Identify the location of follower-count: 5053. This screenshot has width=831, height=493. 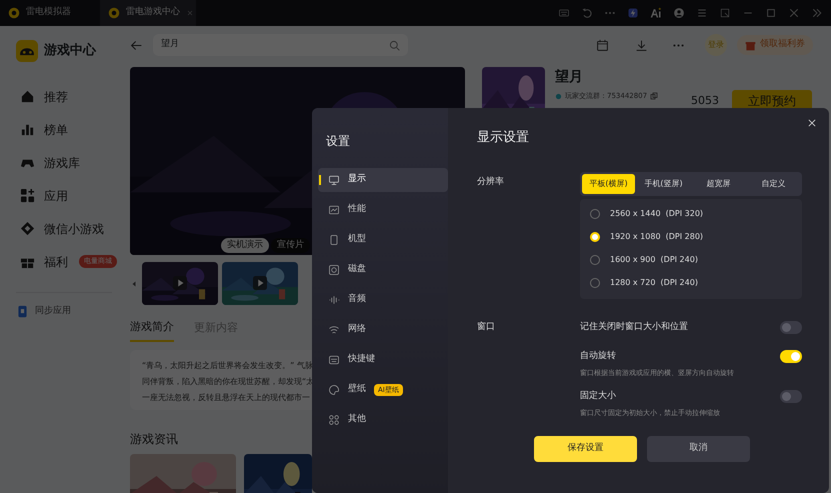
(705, 100).